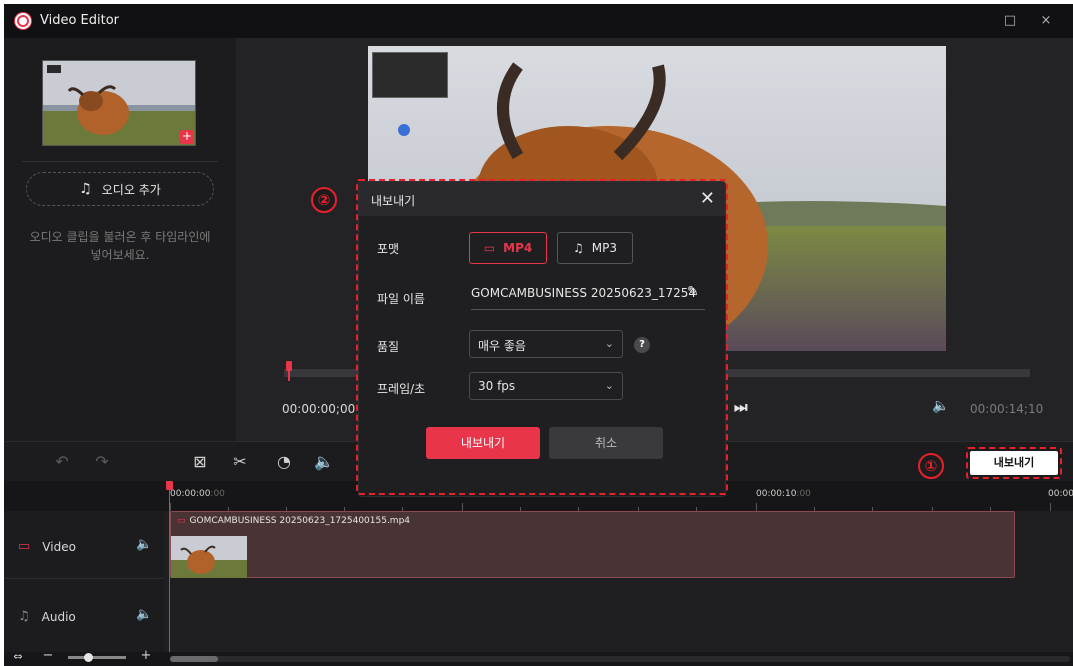  I want to click on callout-badge-2: ②, so click(324, 200).